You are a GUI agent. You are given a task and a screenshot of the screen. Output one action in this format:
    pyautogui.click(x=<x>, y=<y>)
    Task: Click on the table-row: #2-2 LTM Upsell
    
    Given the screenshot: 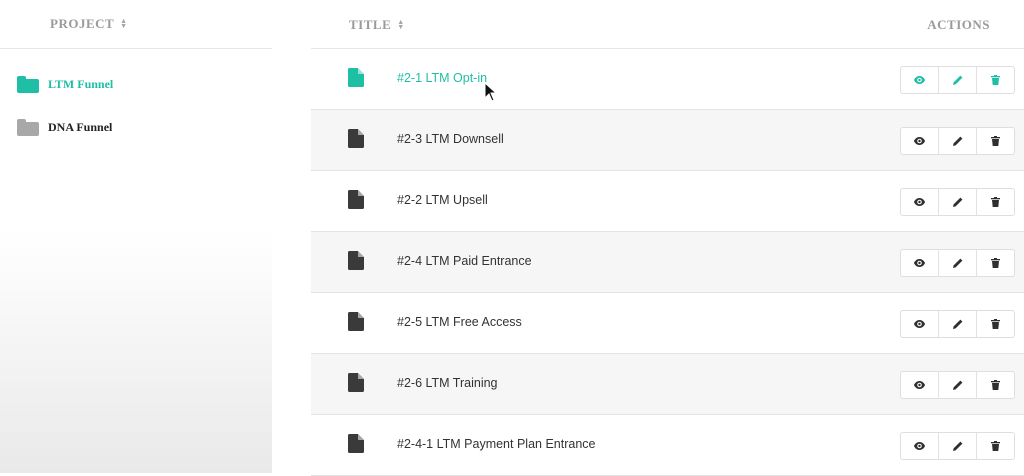 What is the action you would take?
    pyautogui.click(x=667, y=201)
    